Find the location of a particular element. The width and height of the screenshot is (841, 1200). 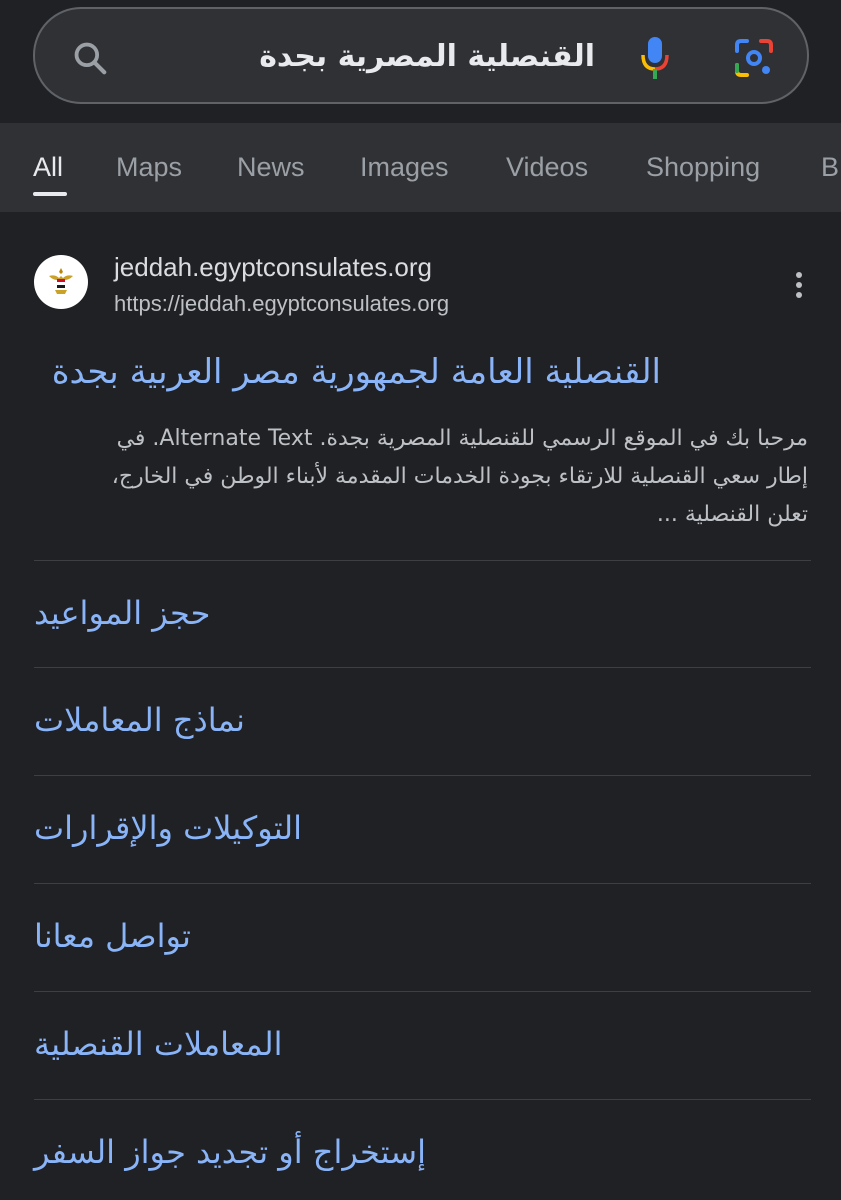

tab-news: News is located at coordinates (271, 167).